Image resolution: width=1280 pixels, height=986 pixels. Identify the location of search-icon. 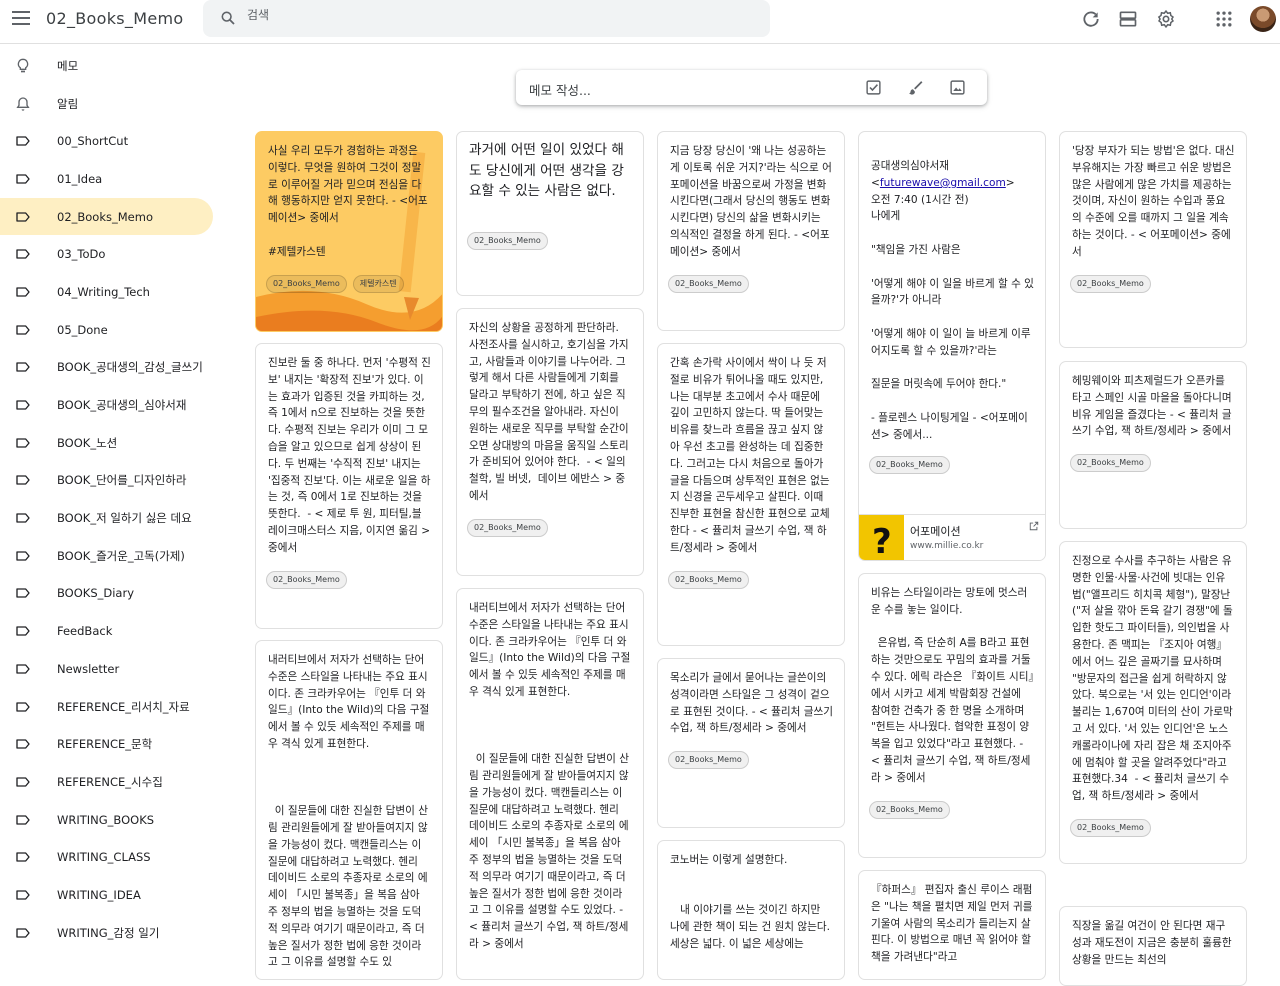
(228, 18).